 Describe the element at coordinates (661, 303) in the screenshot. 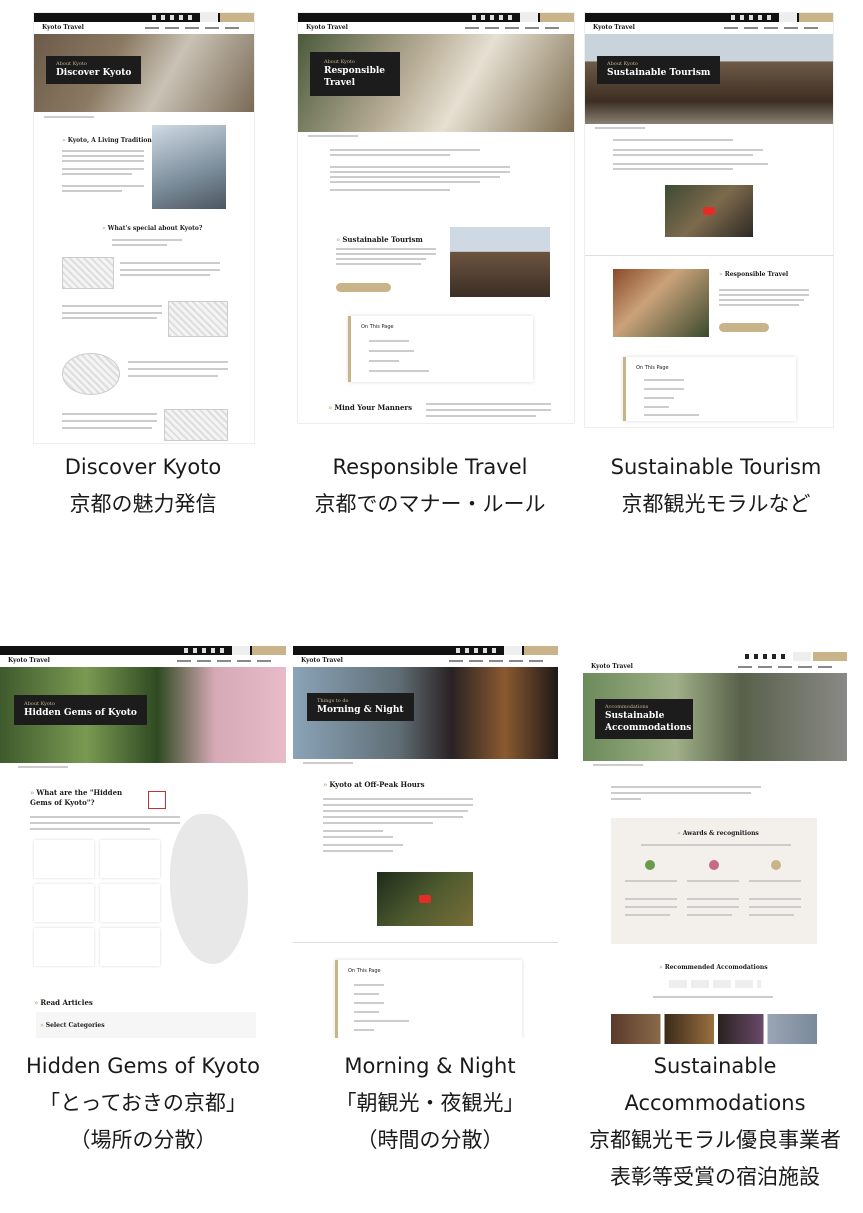

I see `sign-image` at that location.